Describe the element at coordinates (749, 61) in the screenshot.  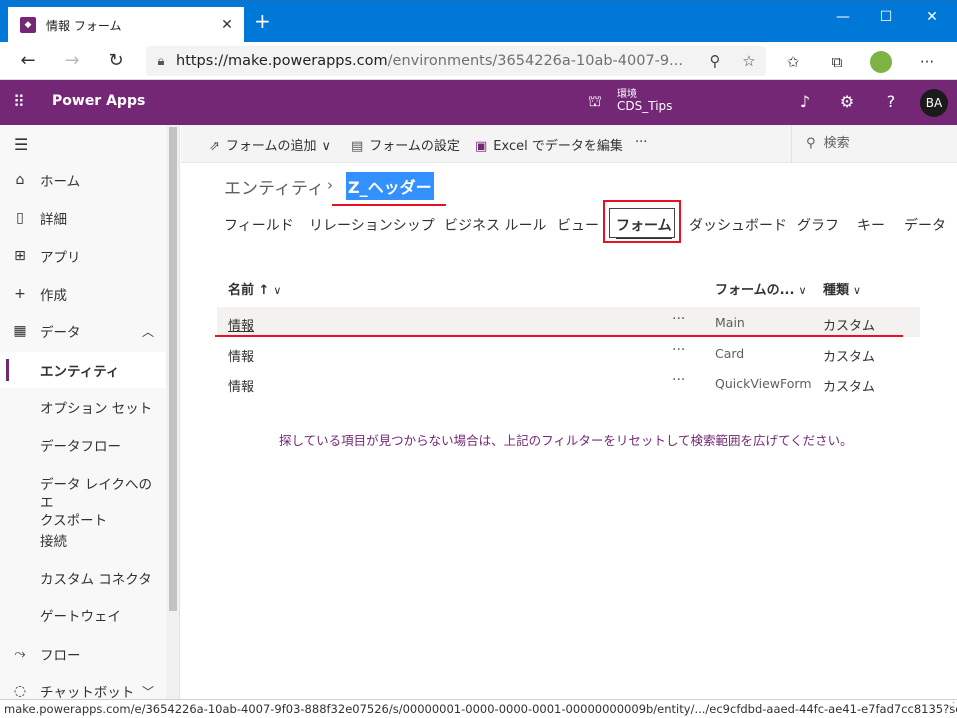
I see `favorite-star-icon: ☆` at that location.